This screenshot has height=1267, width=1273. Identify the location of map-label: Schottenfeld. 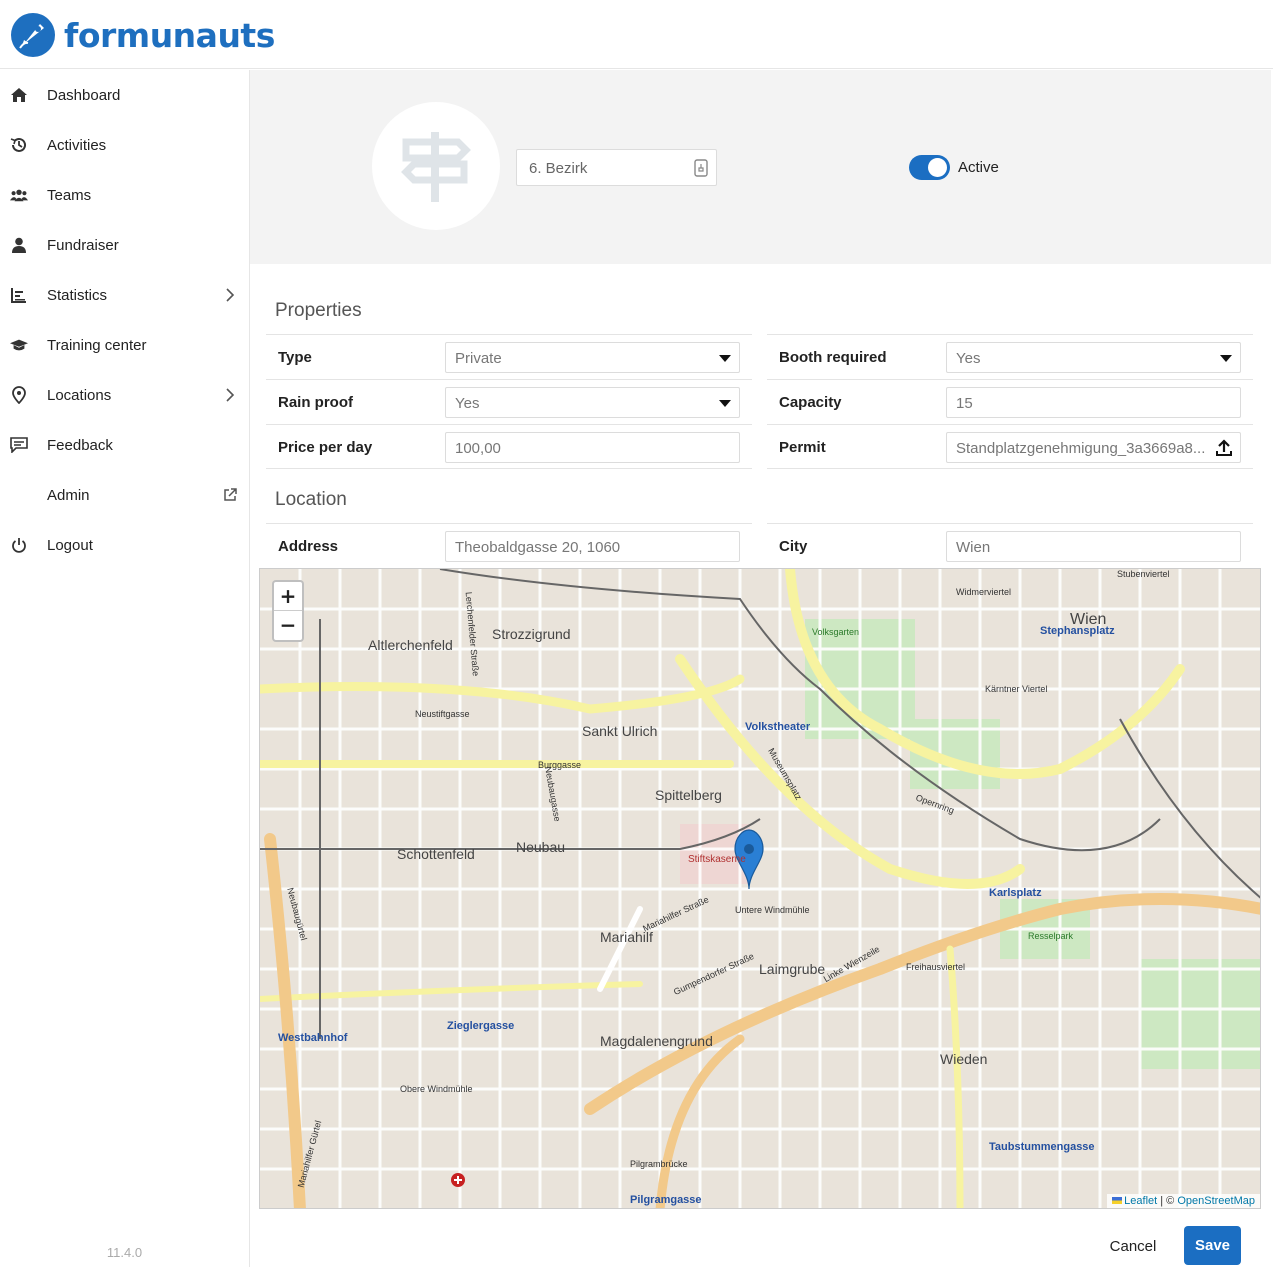
(436, 854).